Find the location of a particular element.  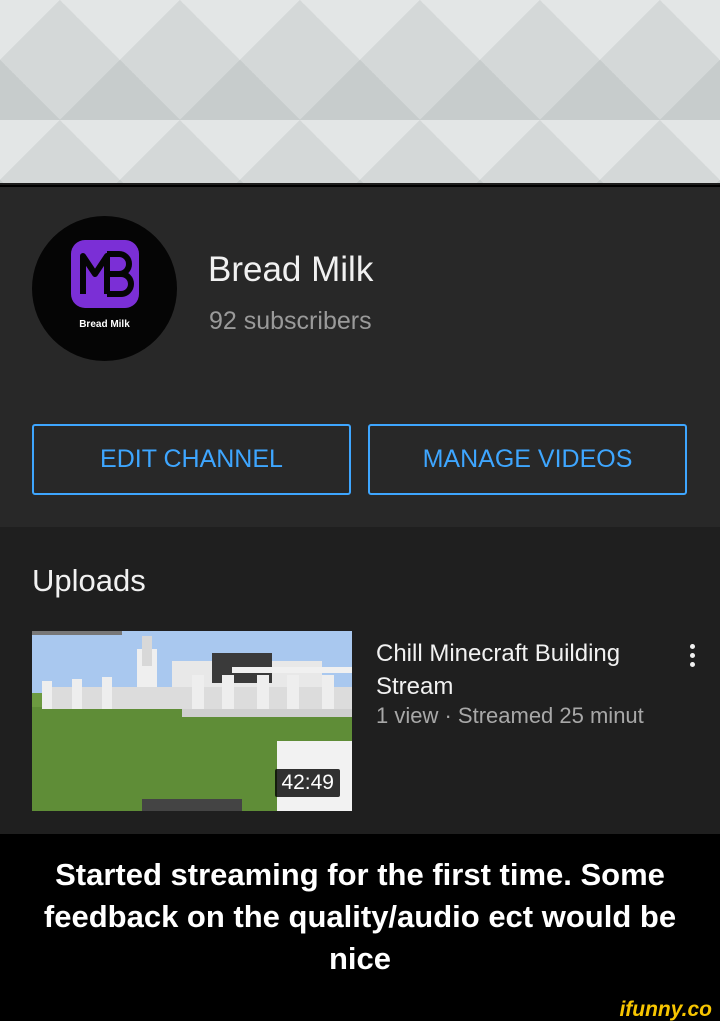

video-duration-badge: 42:49 is located at coordinates (307, 783).